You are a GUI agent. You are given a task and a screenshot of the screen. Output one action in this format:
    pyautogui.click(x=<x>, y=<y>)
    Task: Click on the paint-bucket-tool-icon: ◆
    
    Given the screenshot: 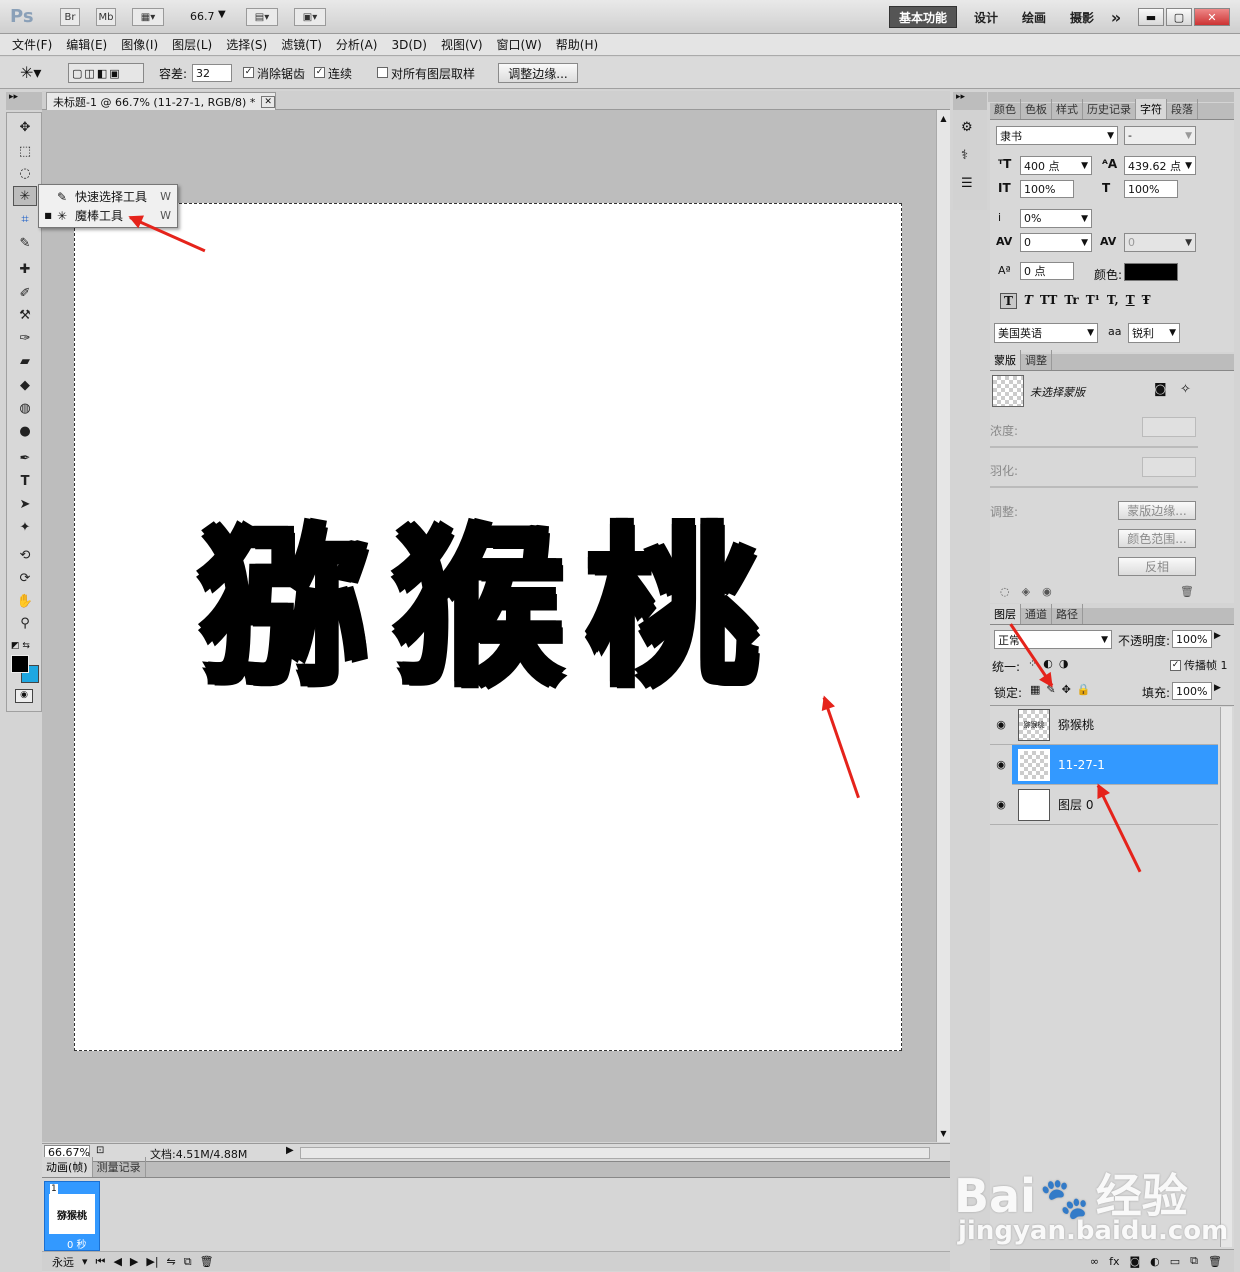 What is the action you would take?
    pyautogui.click(x=25, y=385)
    